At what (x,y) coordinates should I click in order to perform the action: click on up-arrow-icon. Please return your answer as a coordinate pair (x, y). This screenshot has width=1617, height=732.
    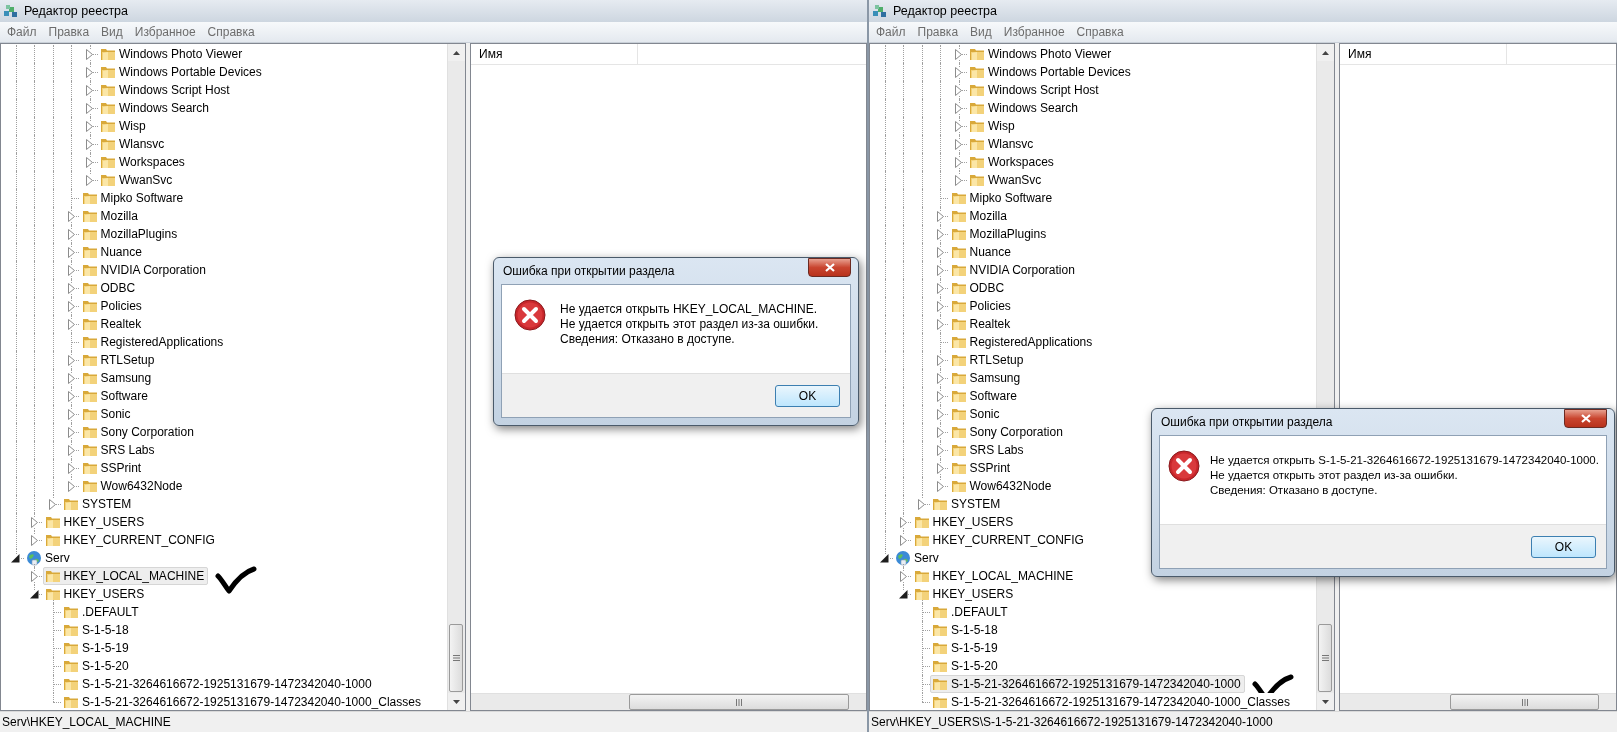
    Looking at the image, I should click on (456, 52).